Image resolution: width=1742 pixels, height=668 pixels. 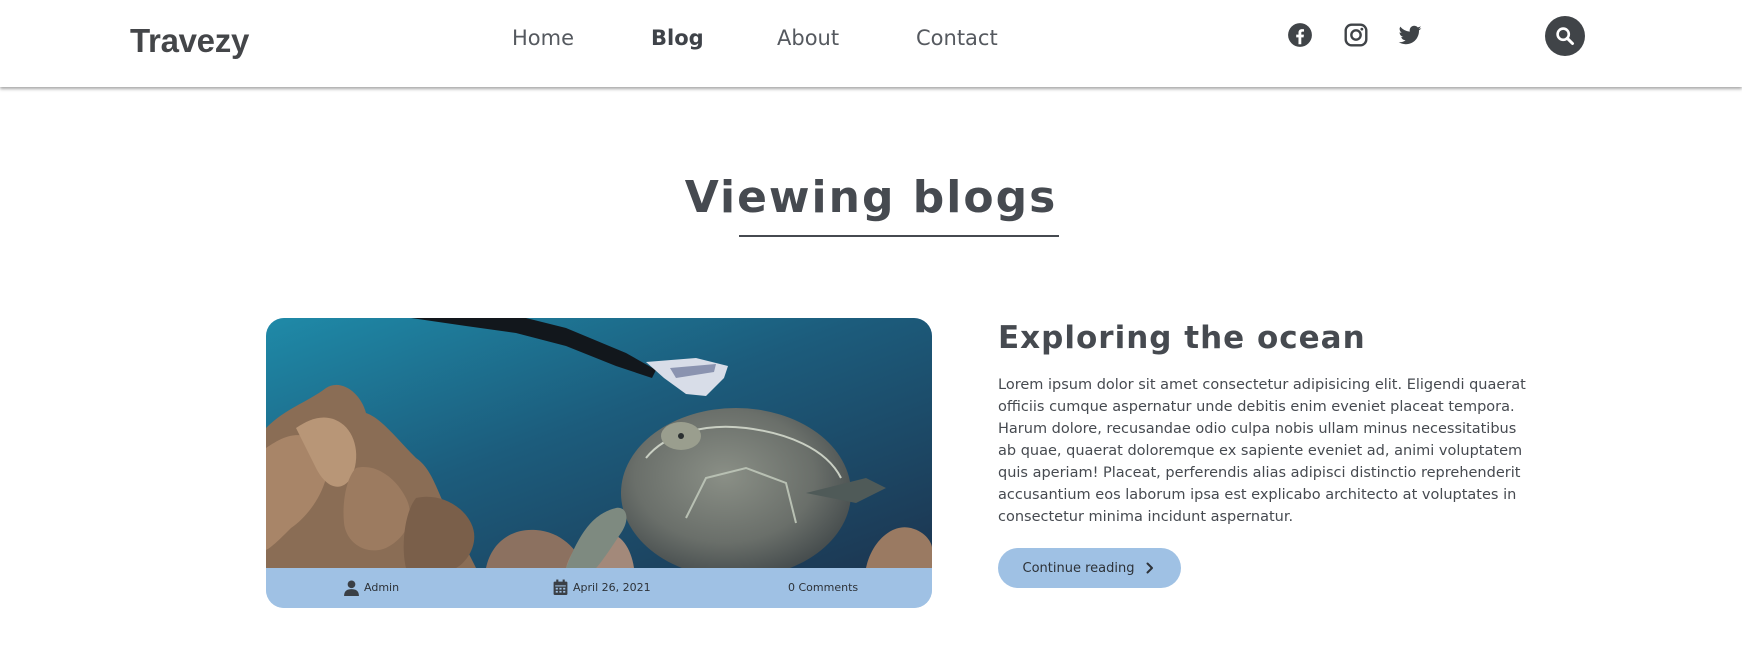 I want to click on instagram-icon, so click(x=1356, y=35).